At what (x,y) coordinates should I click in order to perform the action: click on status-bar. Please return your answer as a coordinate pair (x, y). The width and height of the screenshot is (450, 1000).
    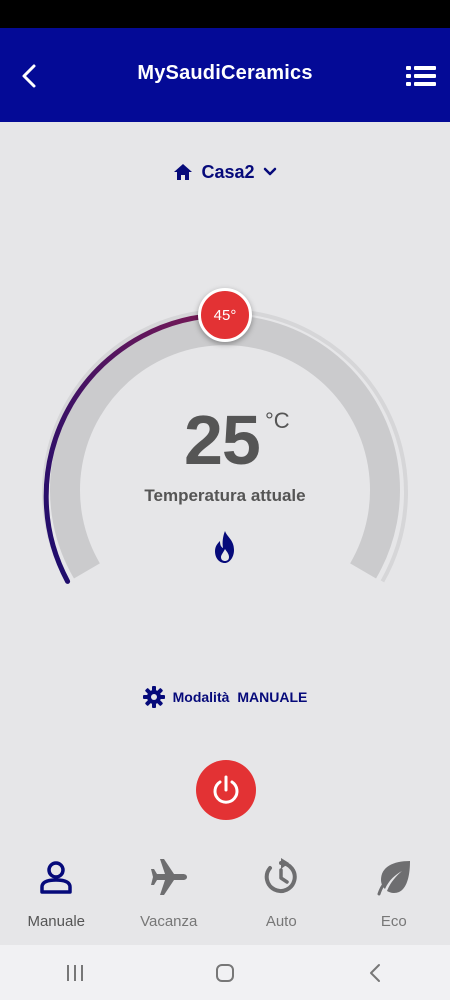
    Looking at the image, I should click on (225, 14).